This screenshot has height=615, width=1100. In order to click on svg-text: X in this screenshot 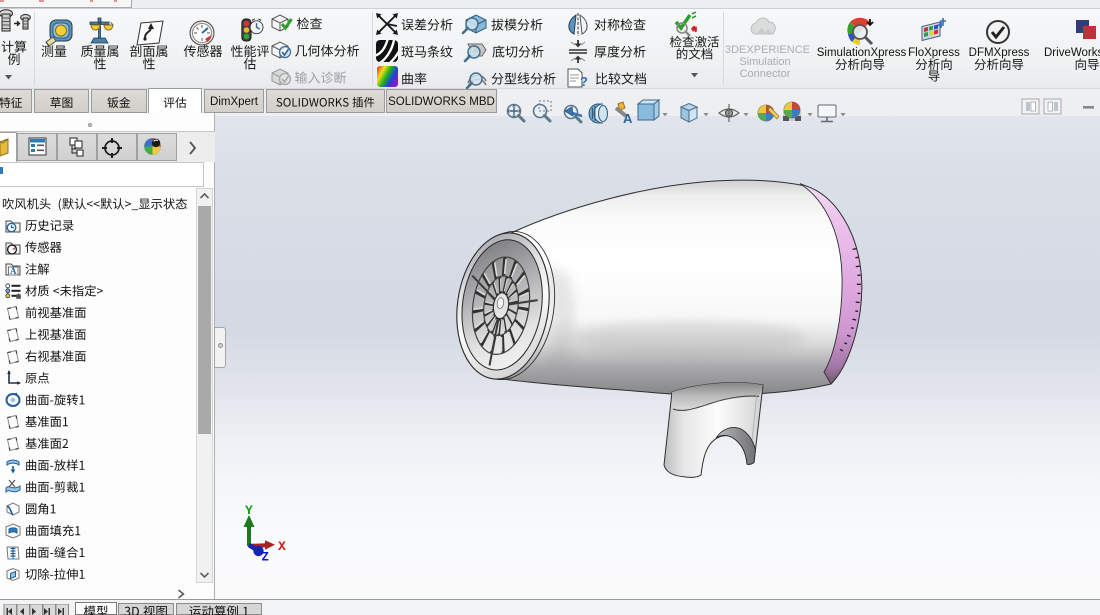, I will do `click(282, 546)`.